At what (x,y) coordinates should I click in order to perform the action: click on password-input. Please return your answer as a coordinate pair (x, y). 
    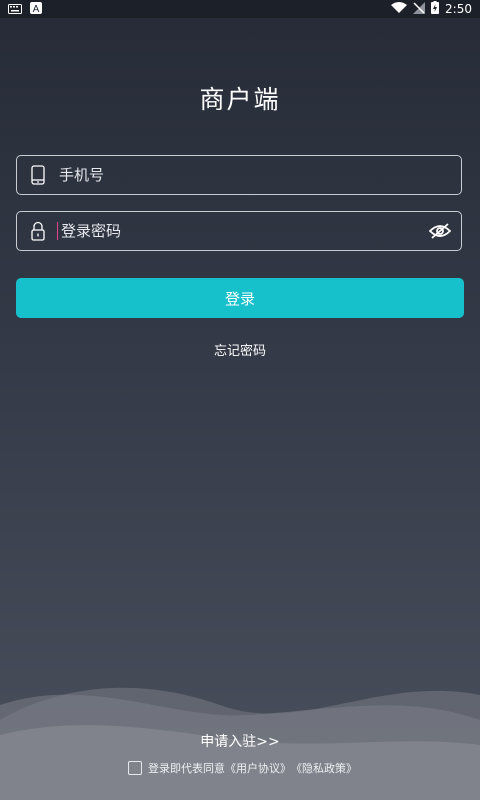
    Looking at the image, I should click on (244, 231).